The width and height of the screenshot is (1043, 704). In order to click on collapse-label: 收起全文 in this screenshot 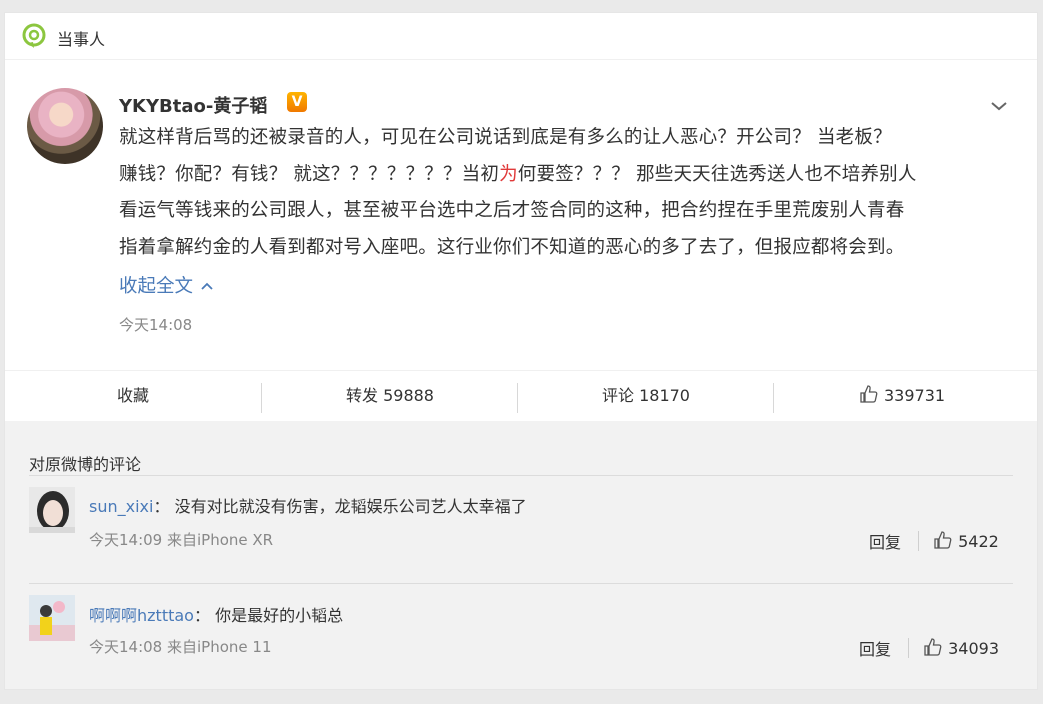, I will do `click(156, 286)`.